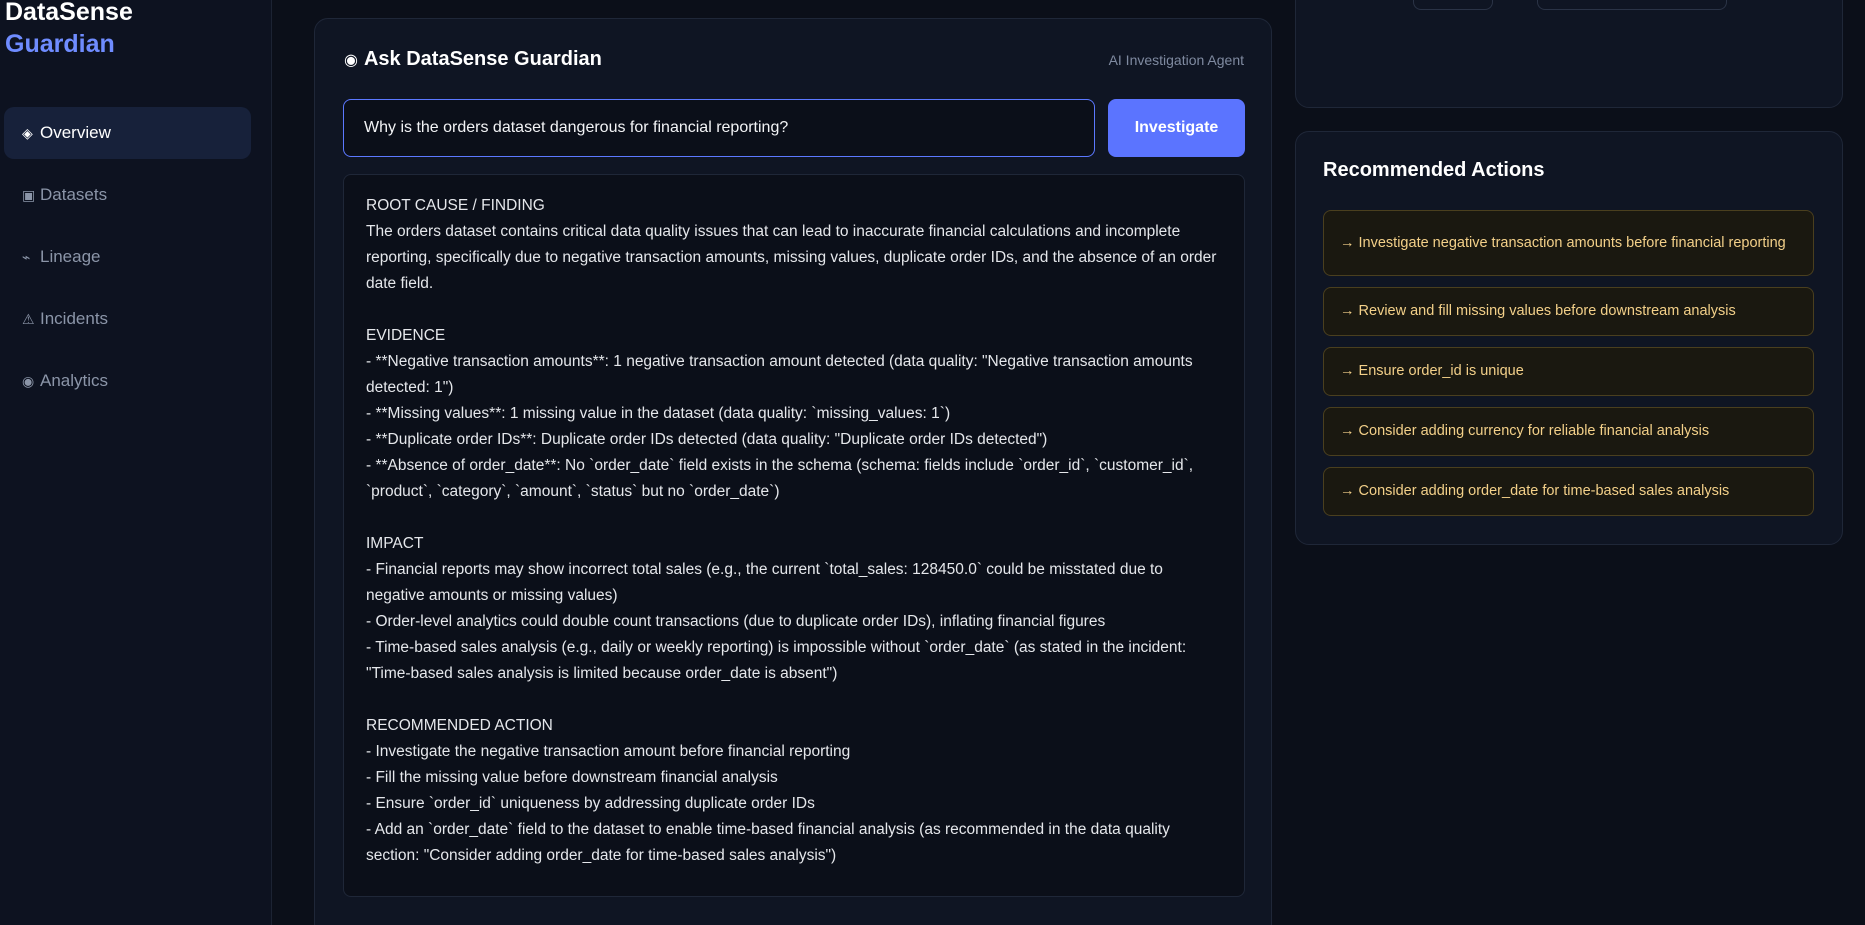 This screenshot has height=925, width=1865. Describe the element at coordinates (75, 132) in the screenshot. I see `sidebar-item-label: Overview` at that location.